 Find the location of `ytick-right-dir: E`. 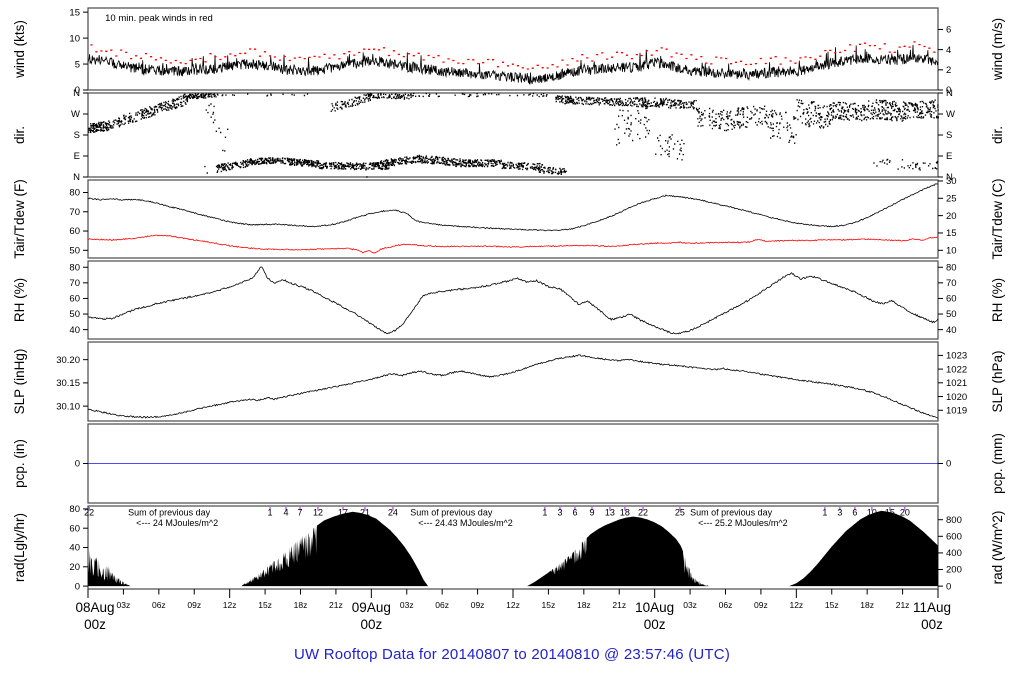

ytick-right-dir: E is located at coordinates (949, 156).